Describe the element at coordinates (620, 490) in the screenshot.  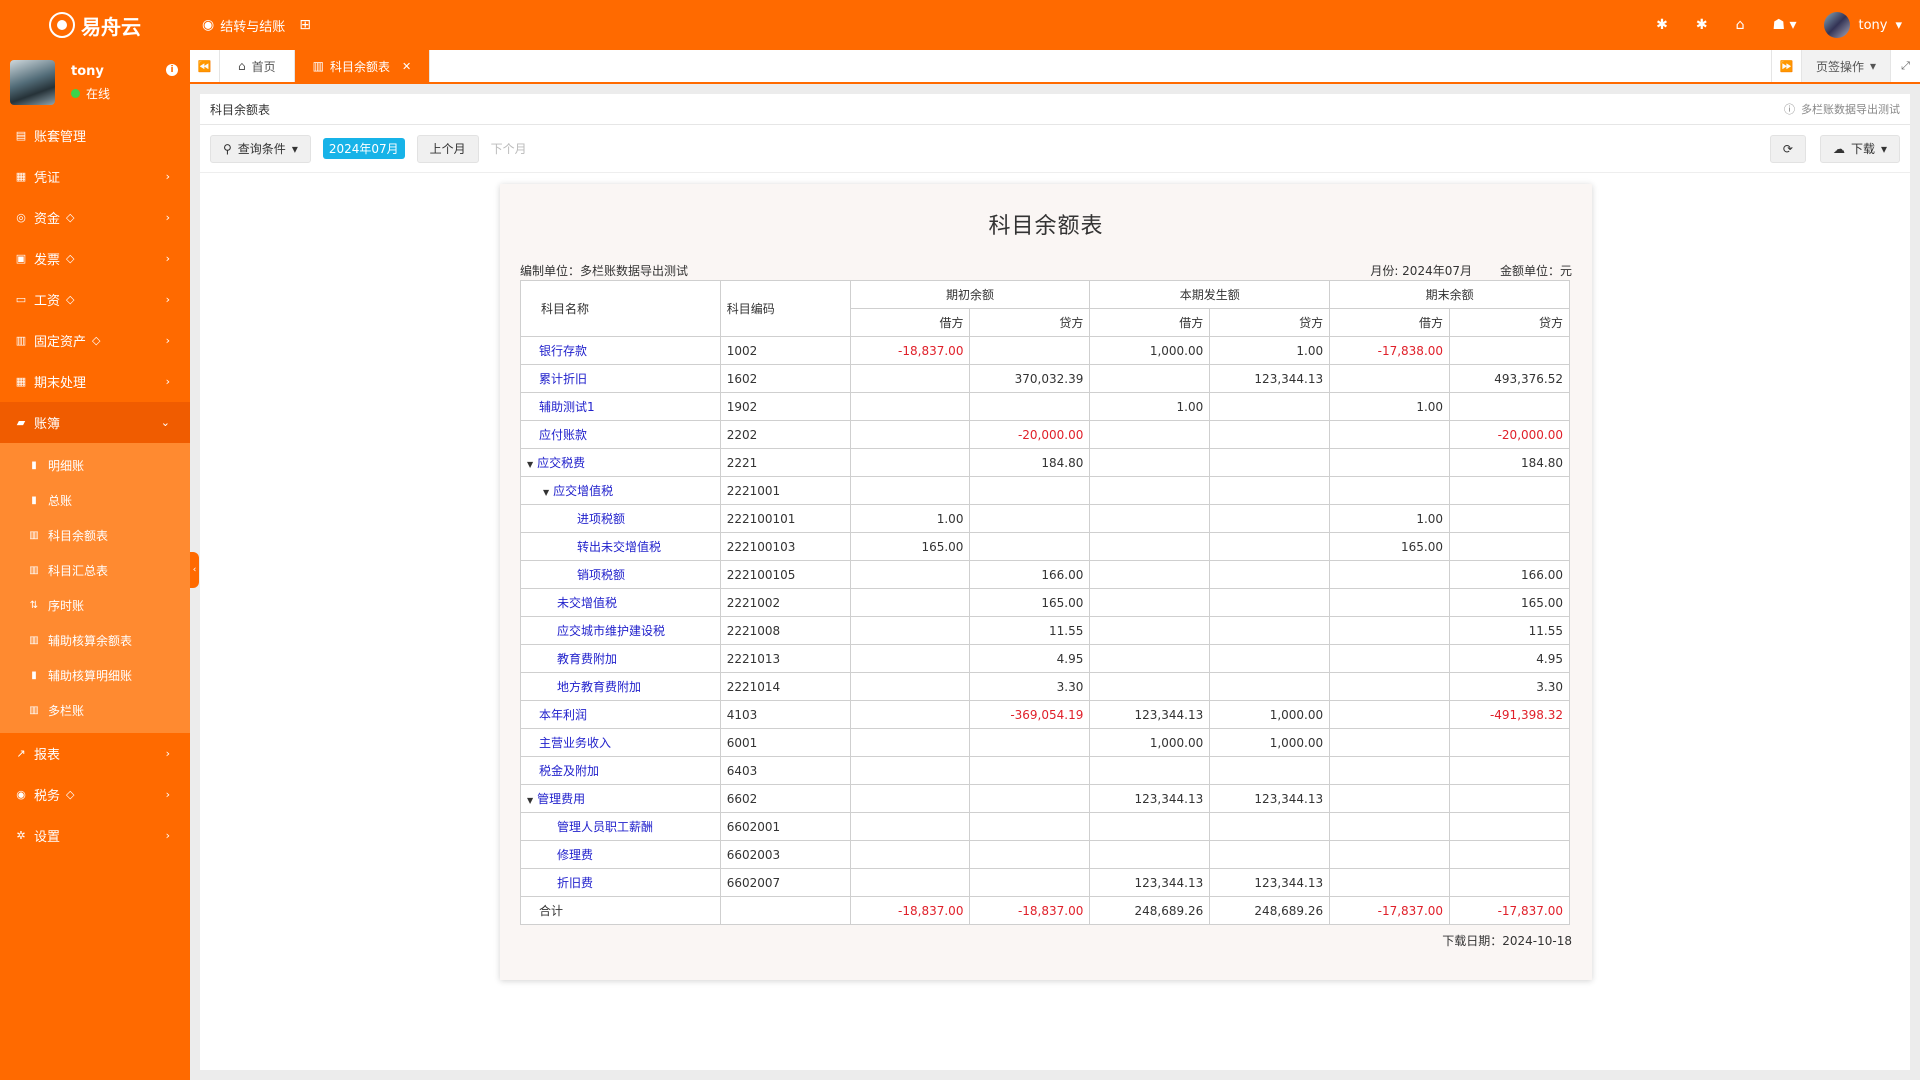
I see `account-name-link: ▼ 应交增值税` at that location.